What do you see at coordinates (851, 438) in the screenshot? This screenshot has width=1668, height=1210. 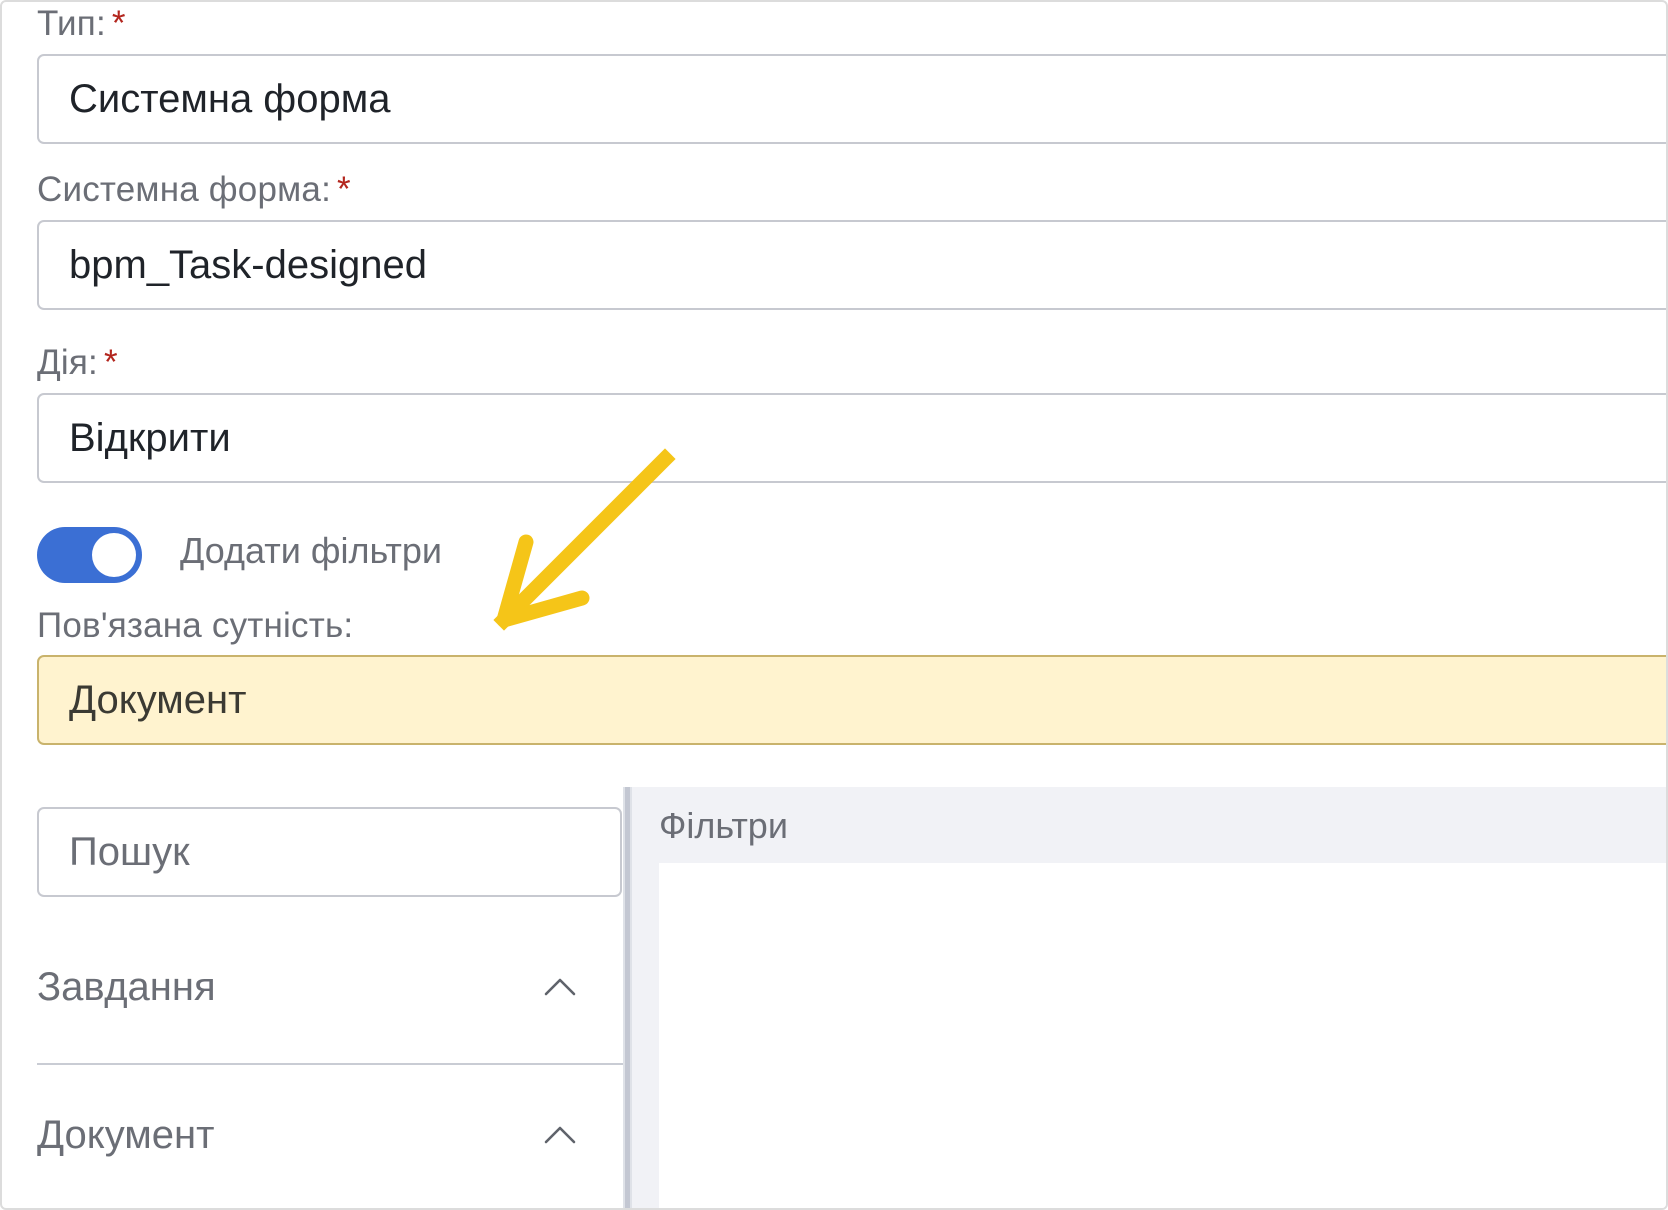 I see `action-select: Відкрити` at bounding box center [851, 438].